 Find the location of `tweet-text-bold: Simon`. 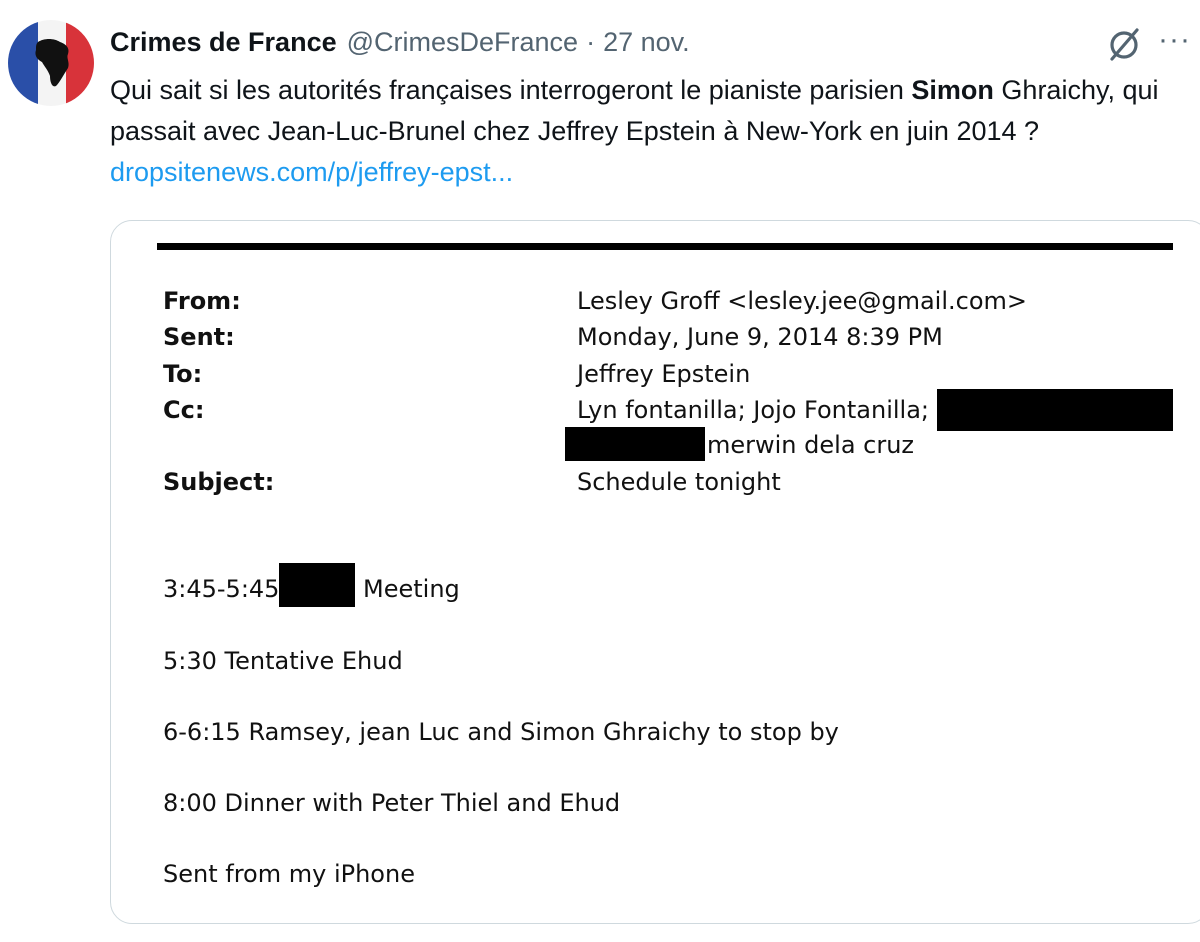

tweet-text-bold: Simon is located at coordinates (952, 90).